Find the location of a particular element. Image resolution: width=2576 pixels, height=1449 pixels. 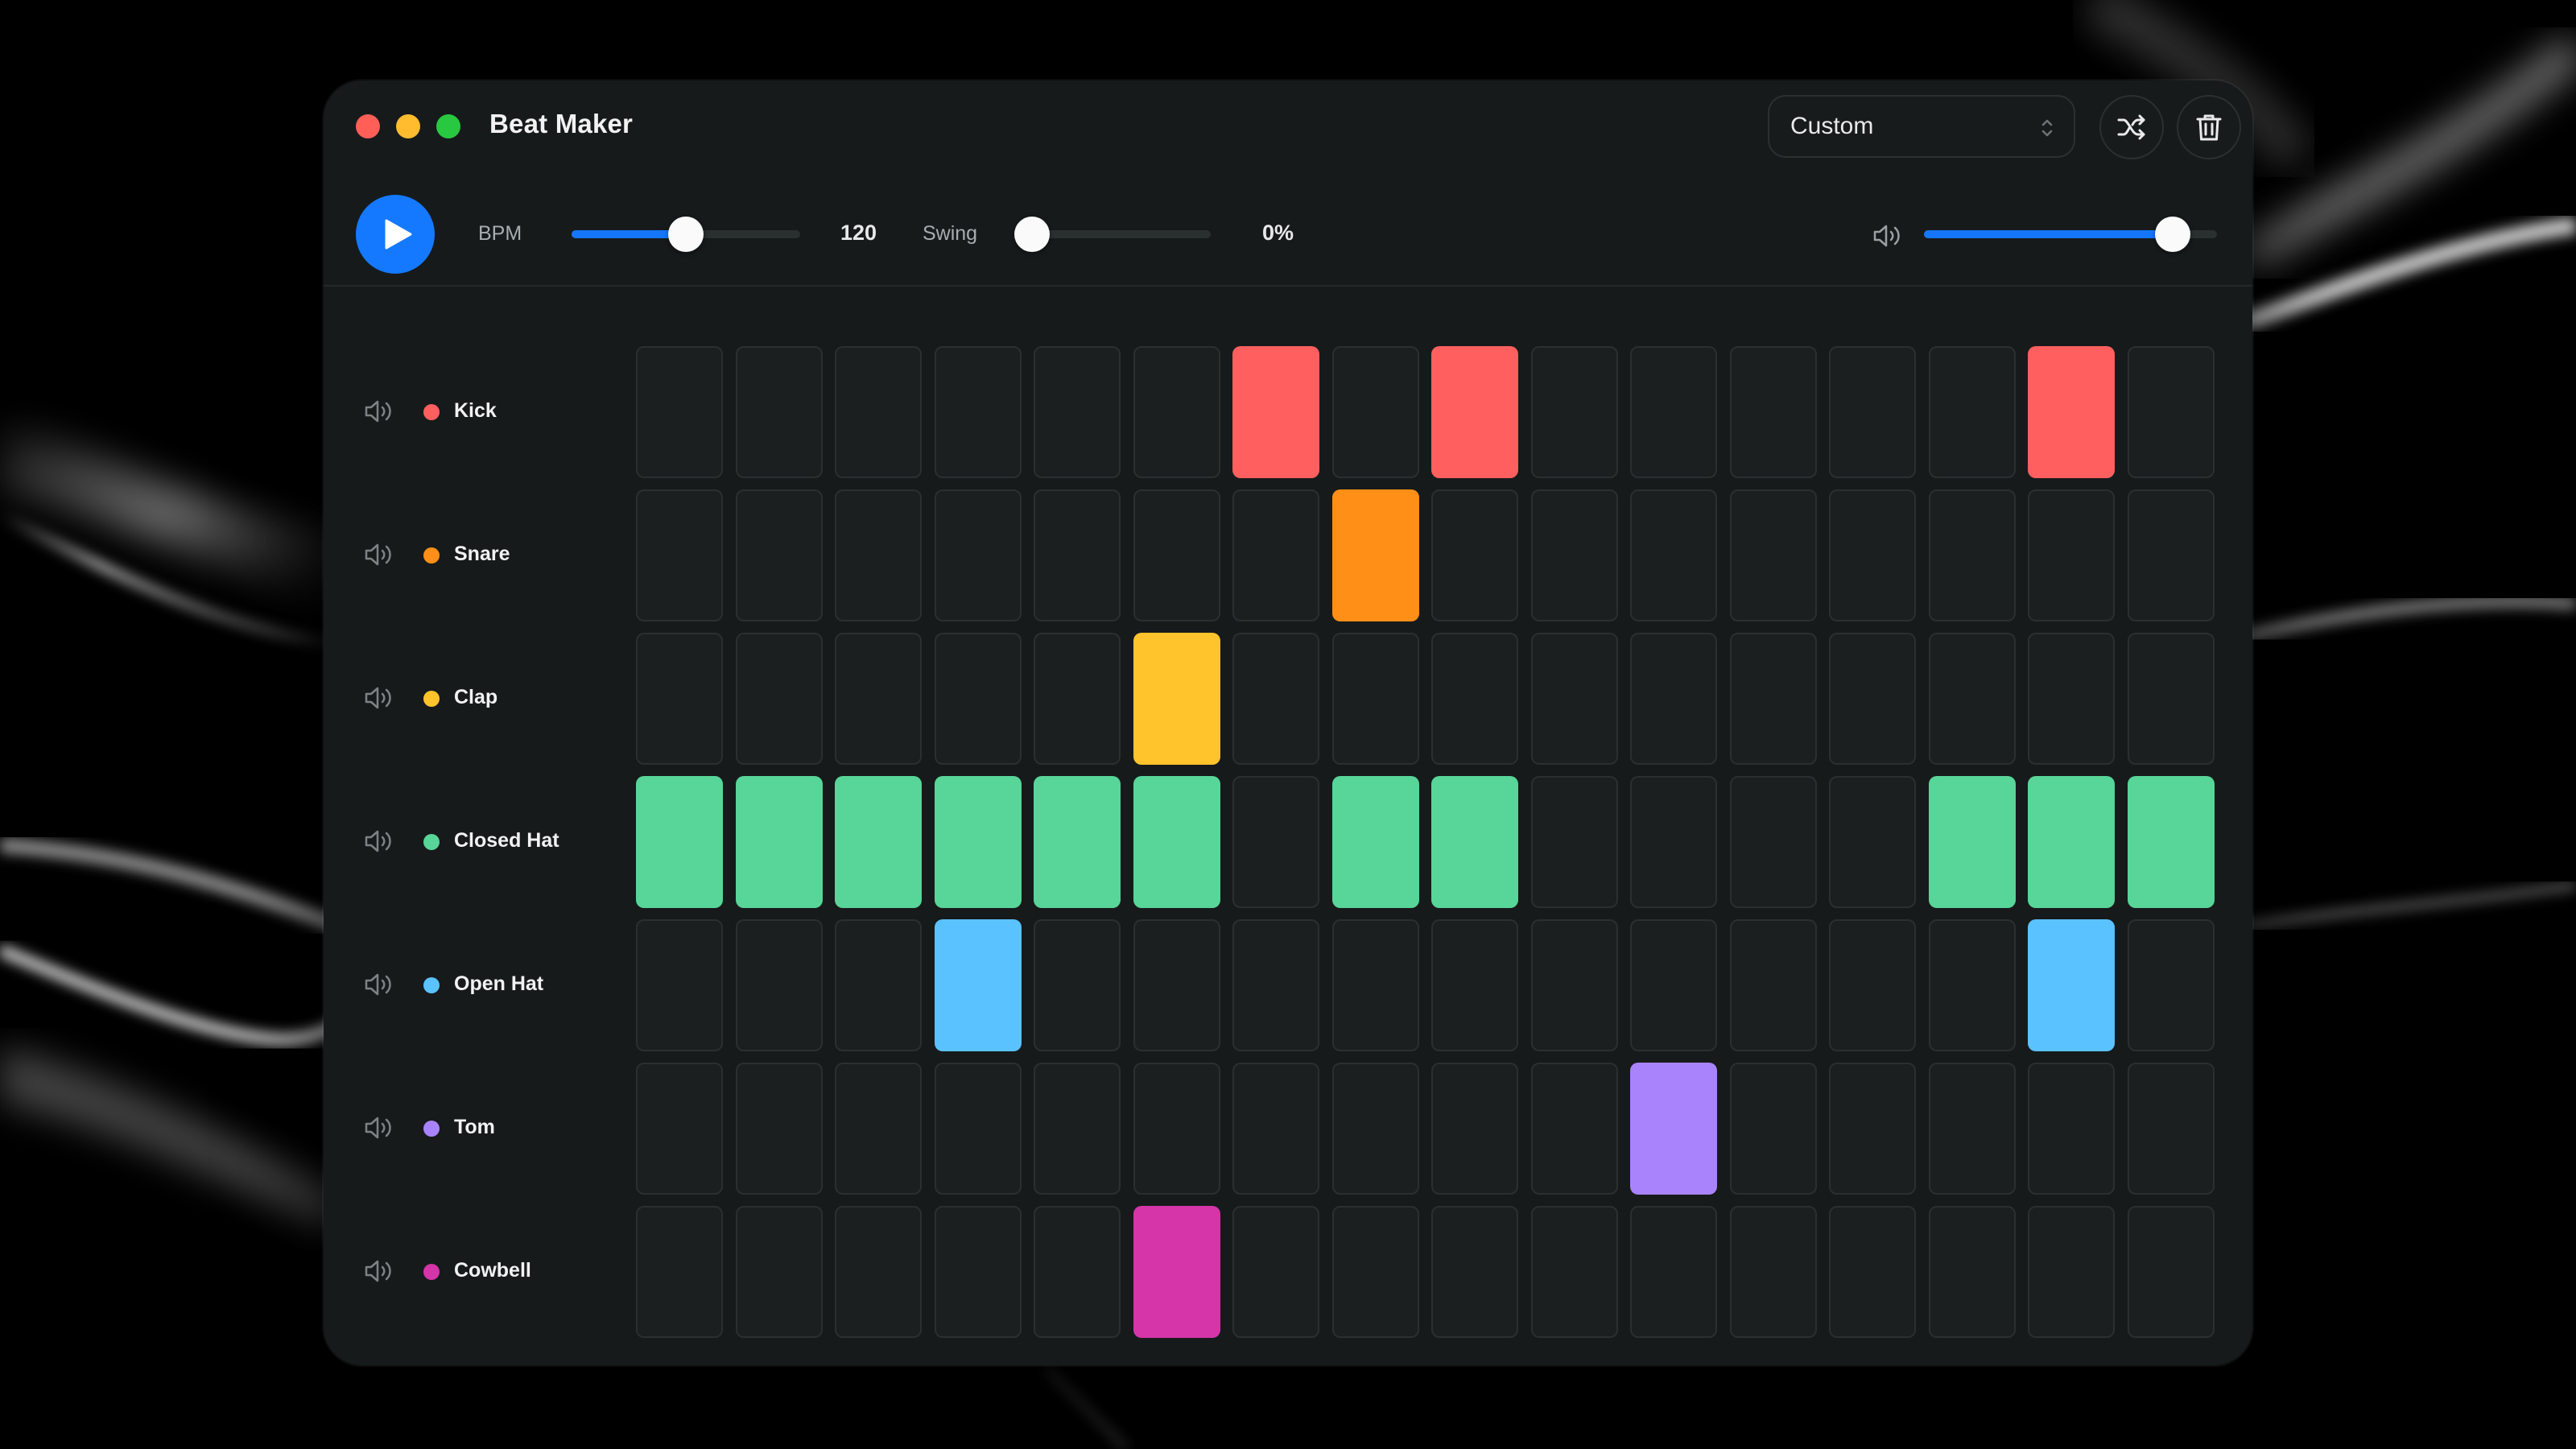

maximize-window-button is located at coordinates (448, 126).